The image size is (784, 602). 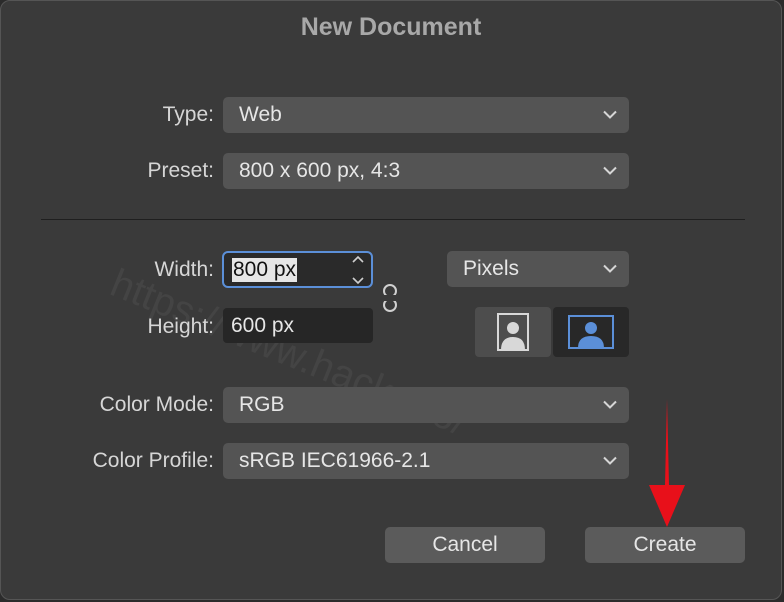 I want to click on height-value: 600 px, so click(x=263, y=325).